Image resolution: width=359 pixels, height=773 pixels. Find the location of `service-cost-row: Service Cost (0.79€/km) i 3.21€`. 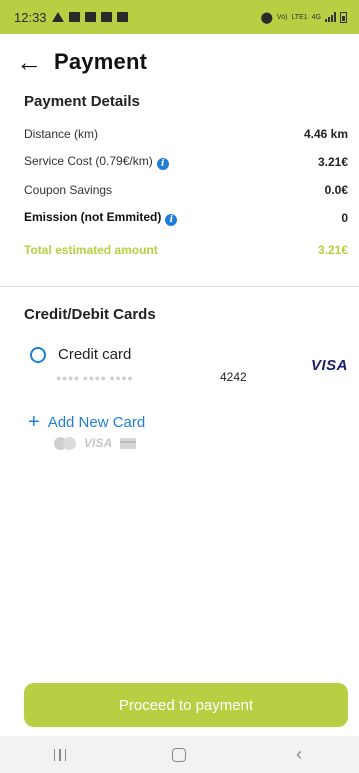

service-cost-row: Service Cost (0.79€/km) i 3.21€ is located at coordinates (186, 162).